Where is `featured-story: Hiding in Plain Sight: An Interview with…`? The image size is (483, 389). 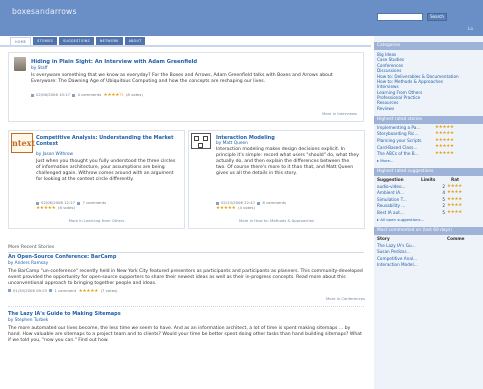
featured-story: Hiding in Plain Sight: An Interview with… is located at coordinates (186, 87).